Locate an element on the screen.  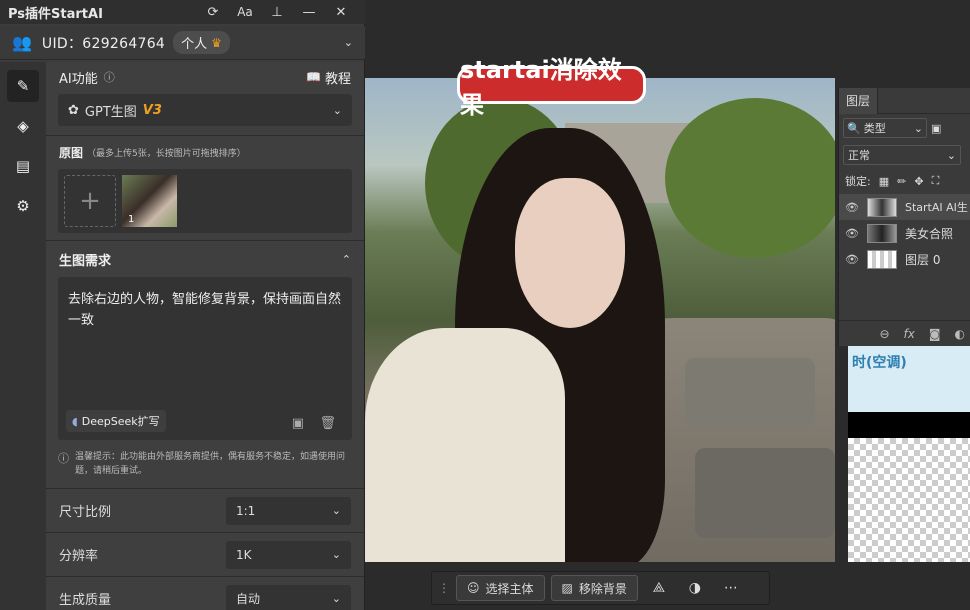
notice-text: 温馨提示：此功能由外部服务商提供，偶有服务不稳定，如遇使用问题，请稍后重试。 is located at coordinates (210, 464).